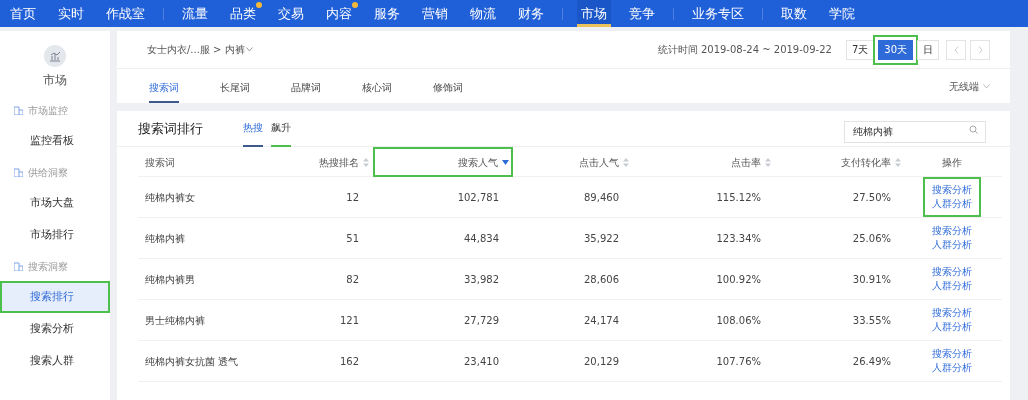 Image resolution: width=1028 pixels, height=400 pixels. What do you see at coordinates (55, 329) in the screenshot?
I see `sidebar-item: 搜索分析` at bounding box center [55, 329].